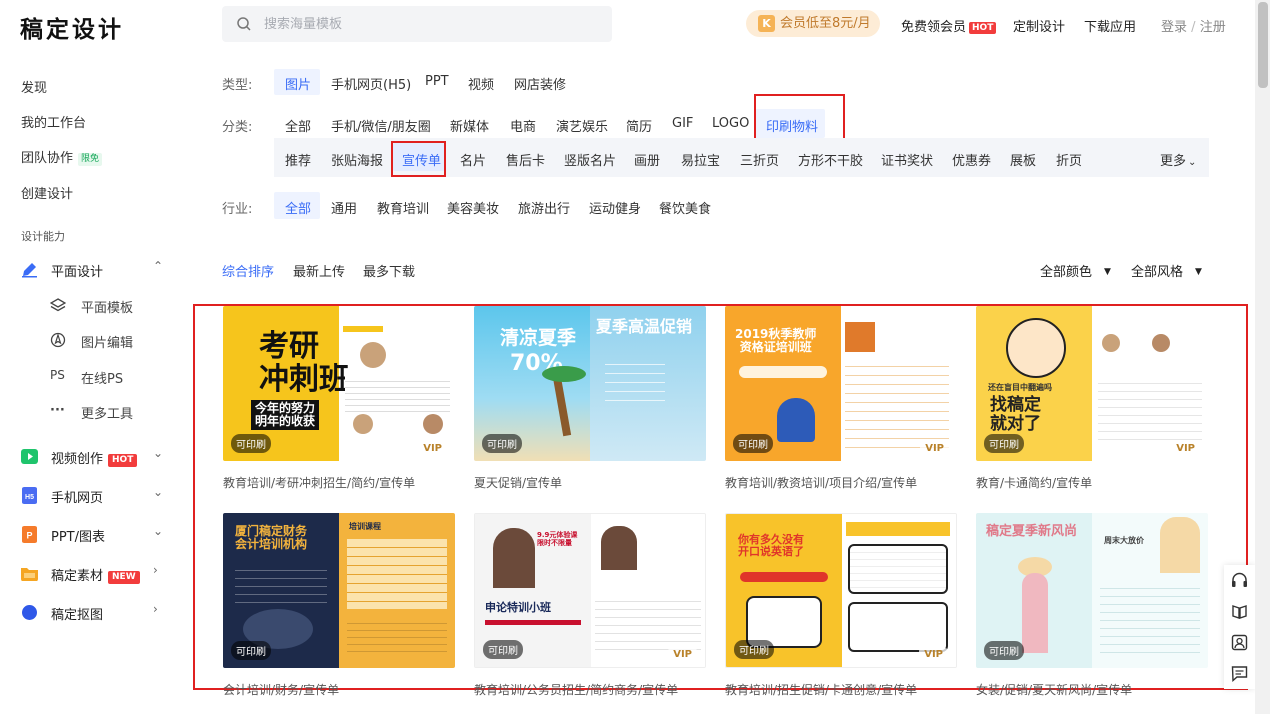 Image resolution: width=1270 pixels, height=714 pixels. What do you see at coordinates (544, 207) in the screenshot?
I see `industry-option-travel: 旅游出行` at bounding box center [544, 207].